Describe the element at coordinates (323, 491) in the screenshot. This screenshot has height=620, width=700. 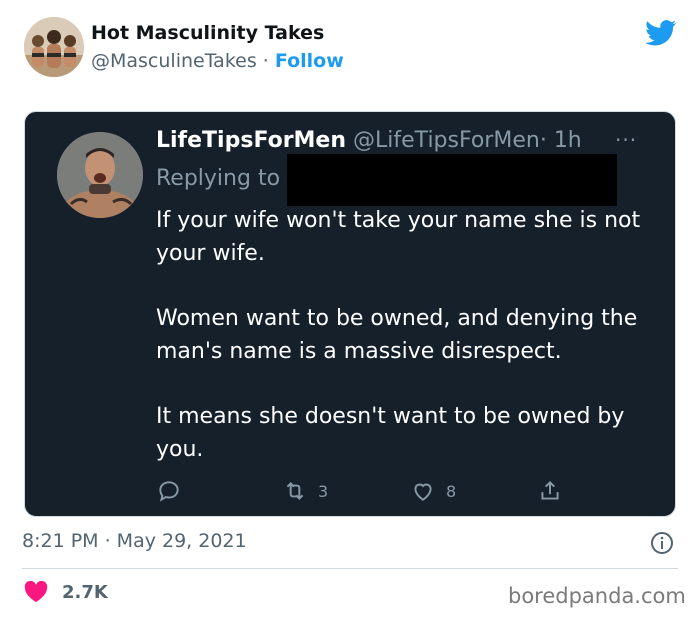
I see `retweet-count: 3` at that location.